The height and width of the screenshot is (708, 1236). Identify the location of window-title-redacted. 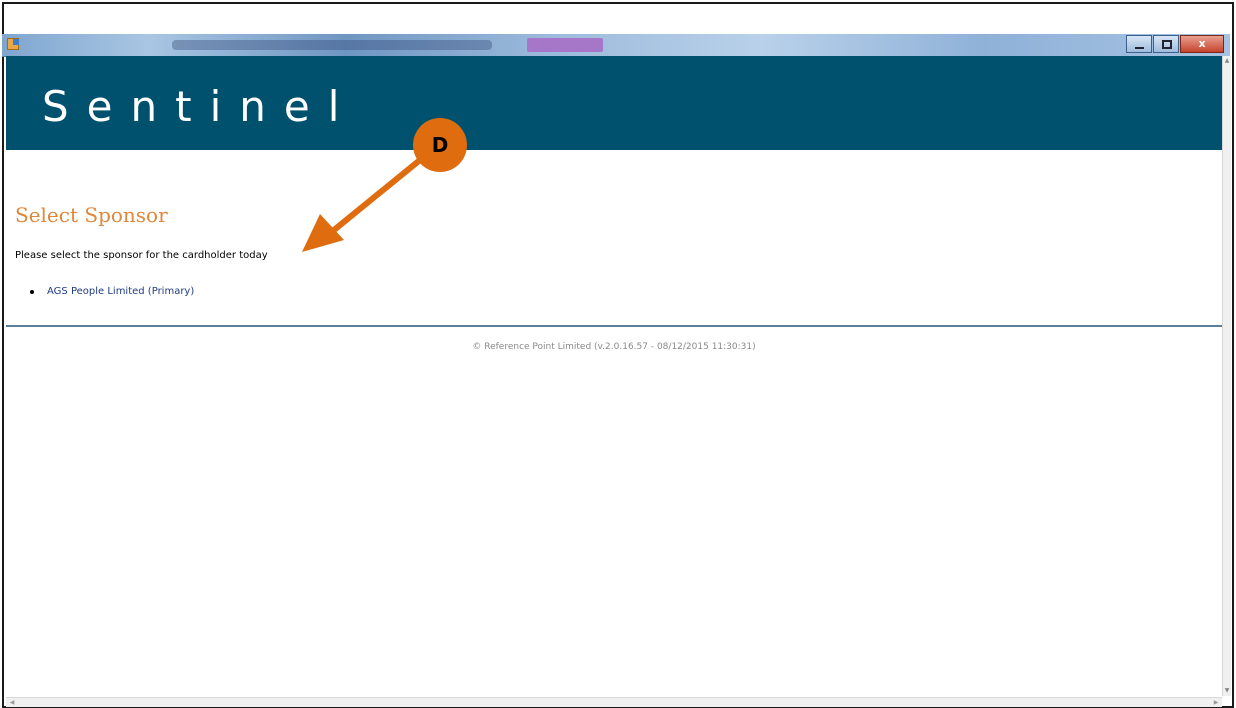
(332, 45).